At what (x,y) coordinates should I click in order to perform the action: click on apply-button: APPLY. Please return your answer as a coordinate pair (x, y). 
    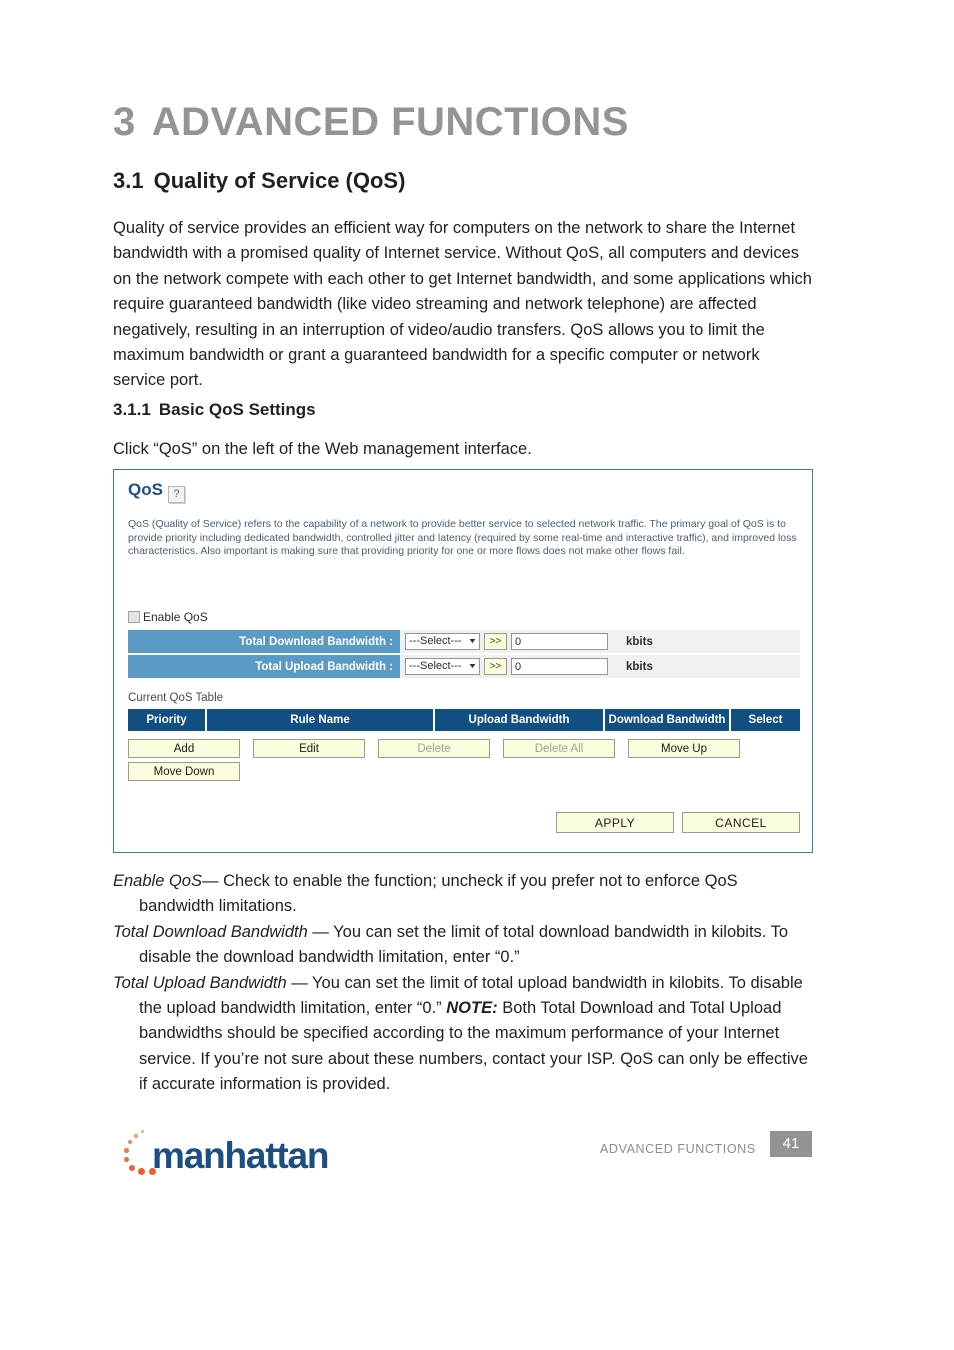
    Looking at the image, I should click on (615, 822).